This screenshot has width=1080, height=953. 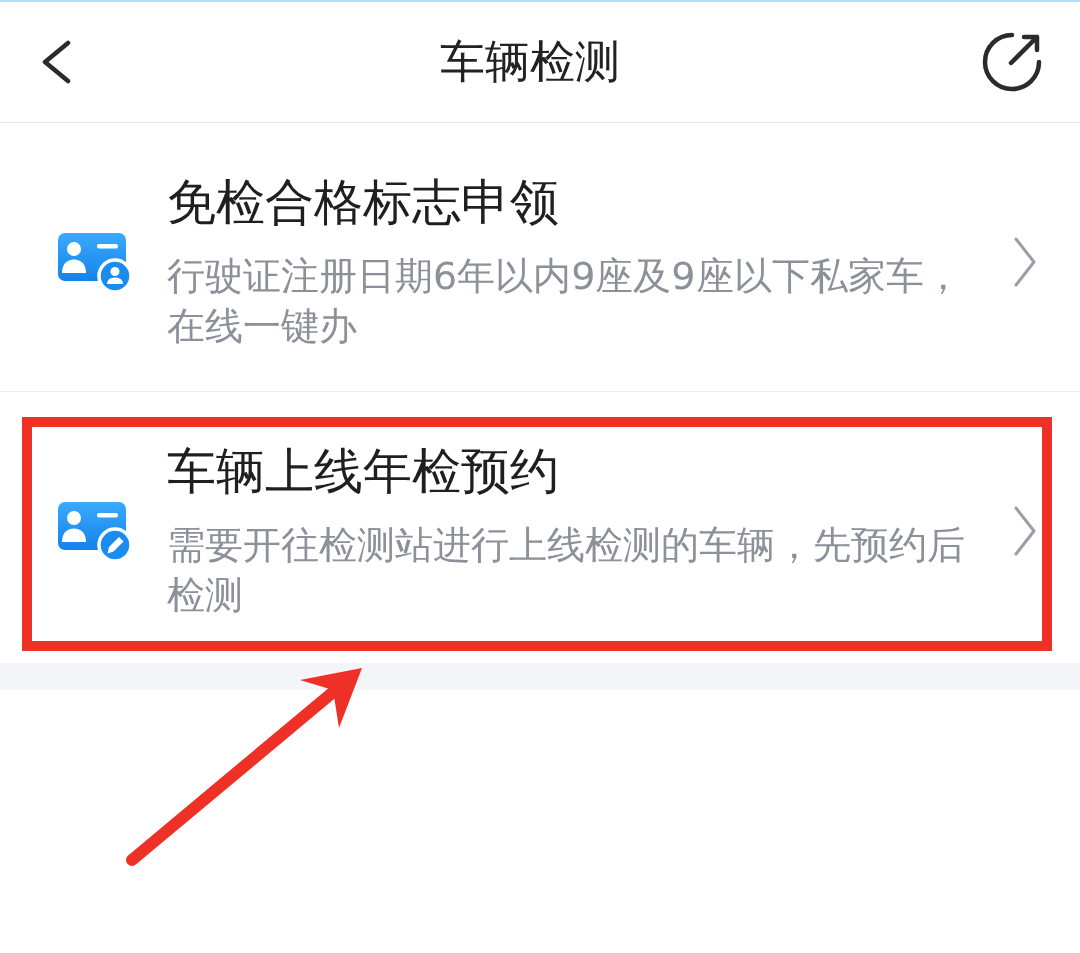 What do you see at coordinates (1012, 62) in the screenshot?
I see `share-icon` at bounding box center [1012, 62].